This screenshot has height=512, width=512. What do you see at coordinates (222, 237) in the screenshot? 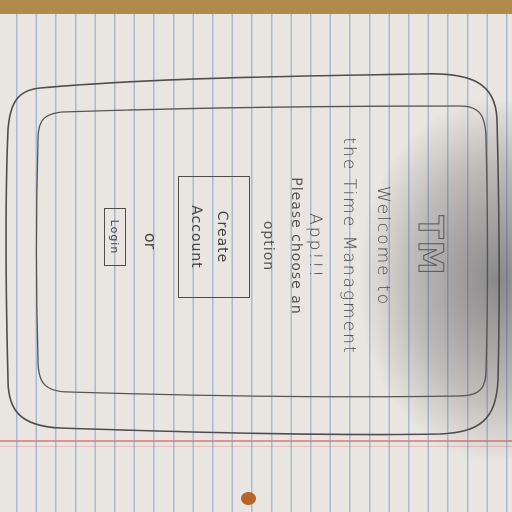
I see `create-account-label-1: Create` at bounding box center [222, 237].